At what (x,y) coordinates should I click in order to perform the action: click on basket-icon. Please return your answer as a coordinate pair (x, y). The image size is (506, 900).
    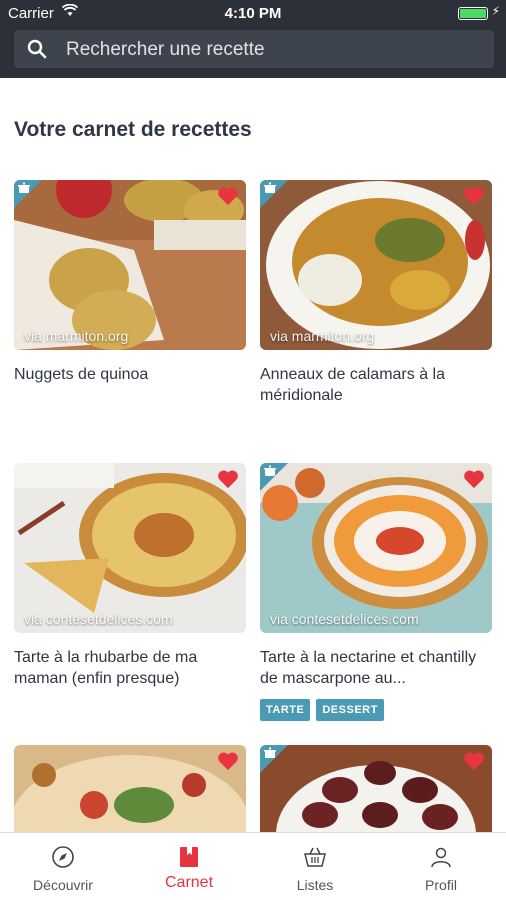
    Looking at the image, I should click on (315, 857).